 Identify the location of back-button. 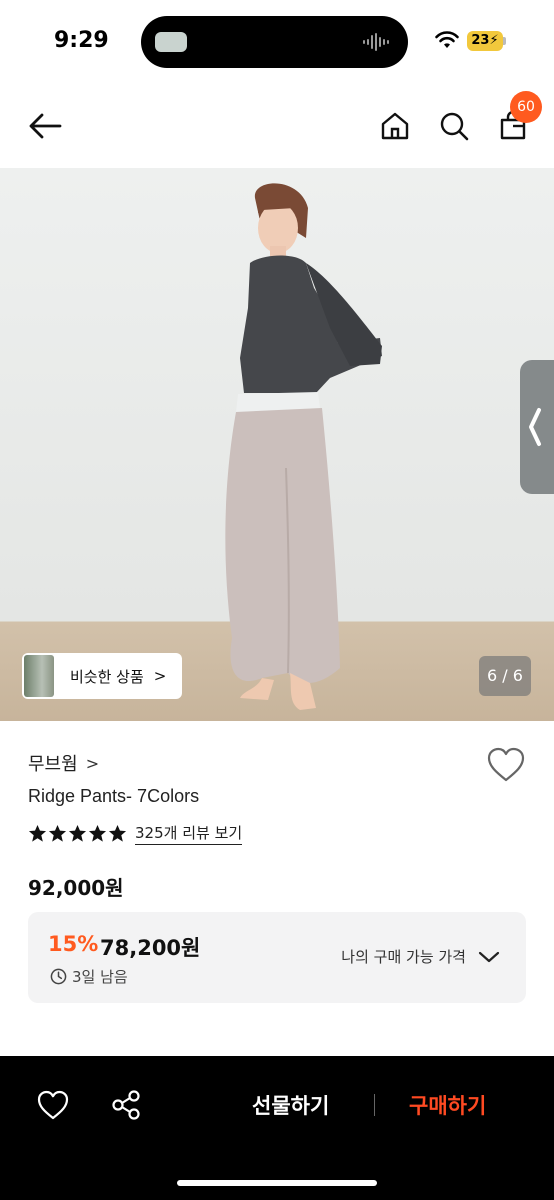
(45, 126).